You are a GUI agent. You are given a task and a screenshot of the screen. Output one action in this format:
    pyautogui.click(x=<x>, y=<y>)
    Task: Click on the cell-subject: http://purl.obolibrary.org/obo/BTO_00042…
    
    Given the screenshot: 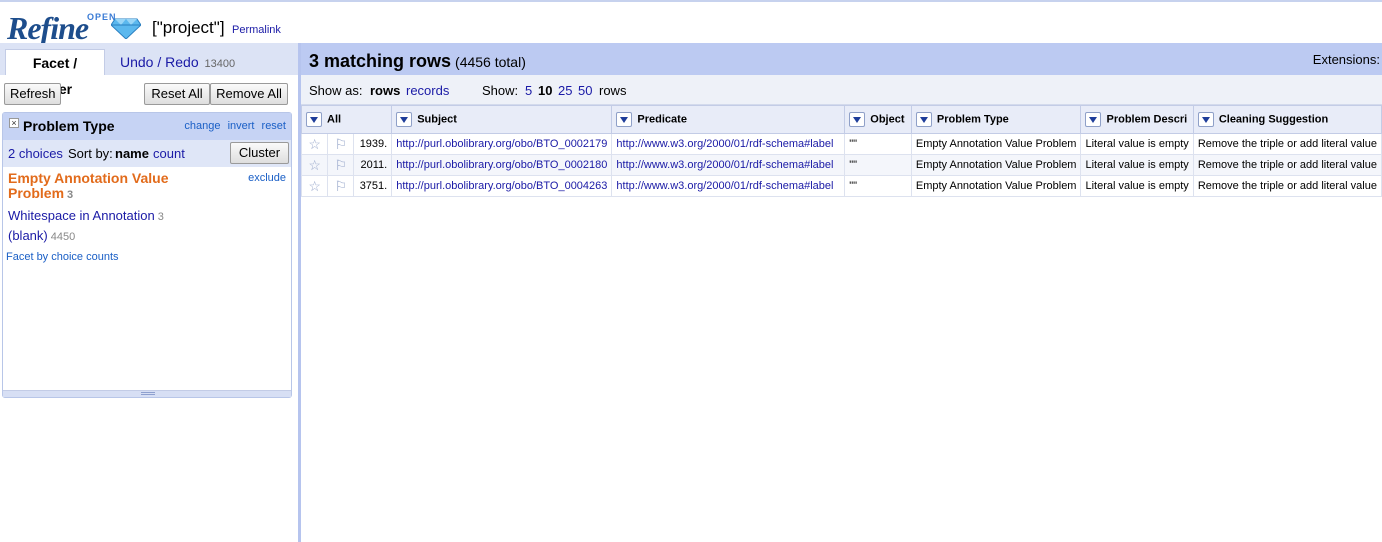 What is the action you would take?
    pyautogui.click(x=502, y=186)
    